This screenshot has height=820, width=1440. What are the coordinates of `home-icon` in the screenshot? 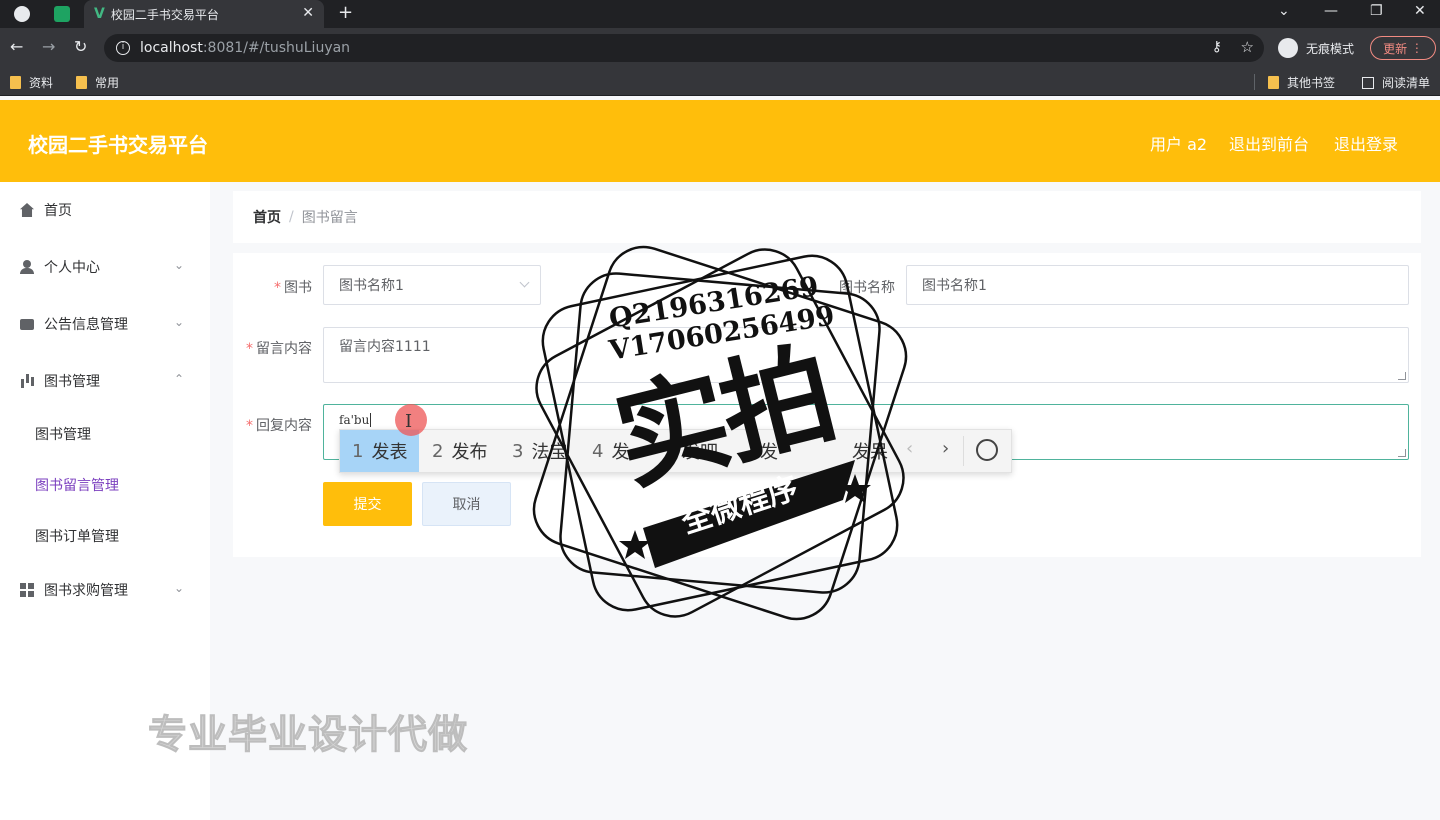 It's located at (27, 210).